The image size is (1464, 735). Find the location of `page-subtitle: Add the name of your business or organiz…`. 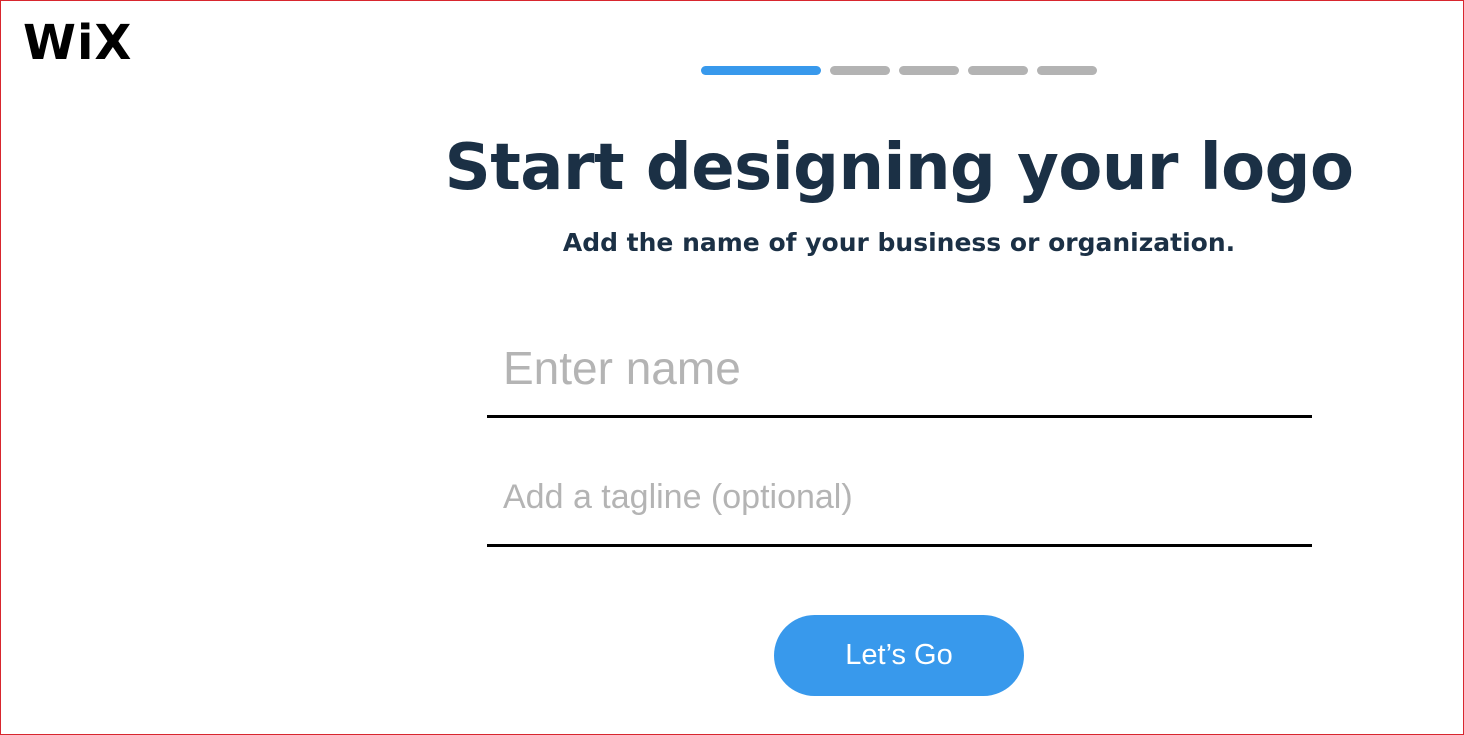

page-subtitle: Add the name of your business or organiz… is located at coordinates (899, 242).